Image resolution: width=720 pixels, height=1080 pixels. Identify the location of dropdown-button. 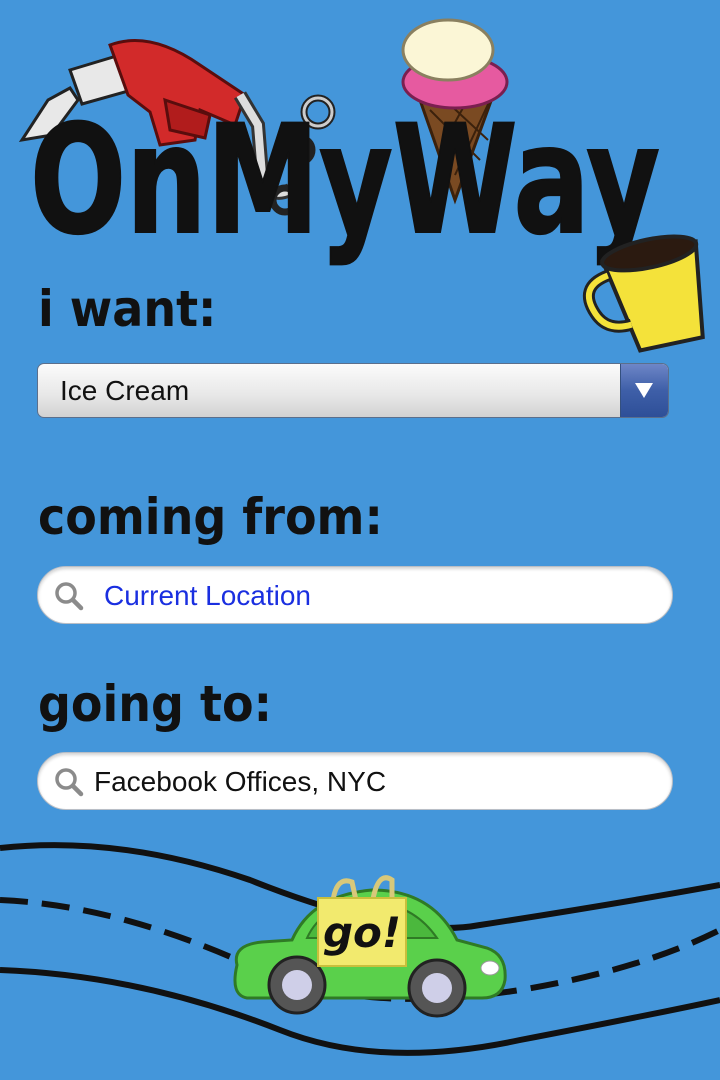
(644, 390).